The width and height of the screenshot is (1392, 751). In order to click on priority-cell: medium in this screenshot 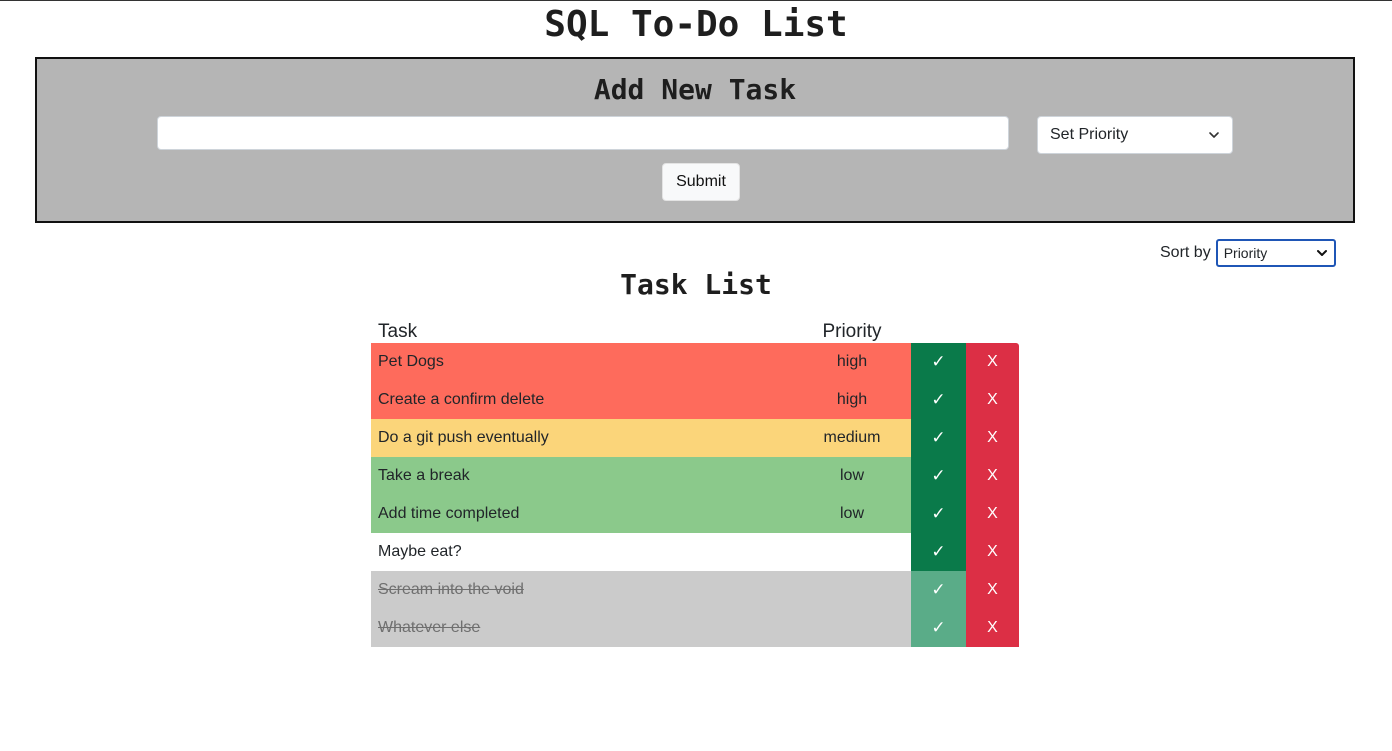, I will do `click(852, 438)`.